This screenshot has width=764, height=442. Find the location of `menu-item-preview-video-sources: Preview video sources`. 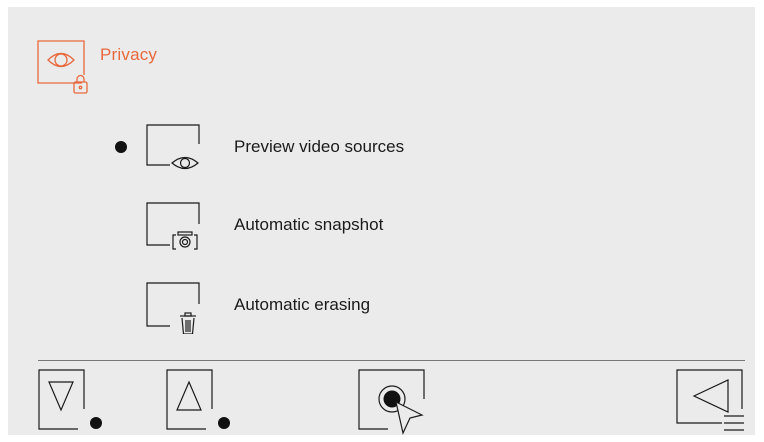

menu-item-preview-video-sources: Preview video sources is located at coordinates (318, 144).